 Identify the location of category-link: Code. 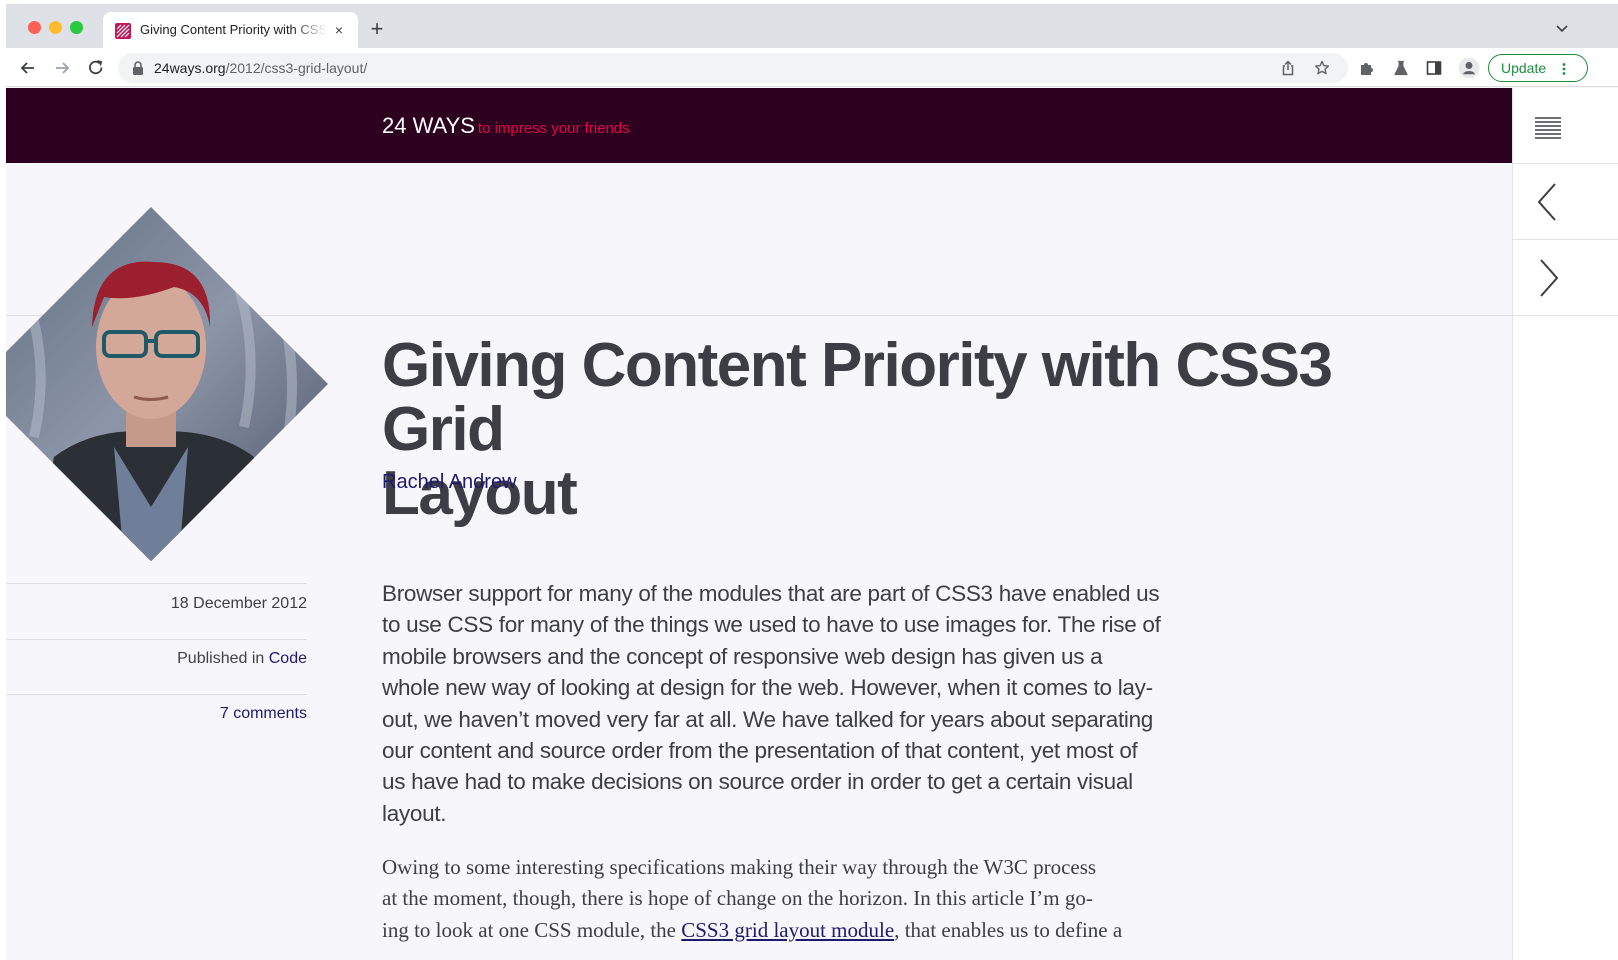
(288, 658).